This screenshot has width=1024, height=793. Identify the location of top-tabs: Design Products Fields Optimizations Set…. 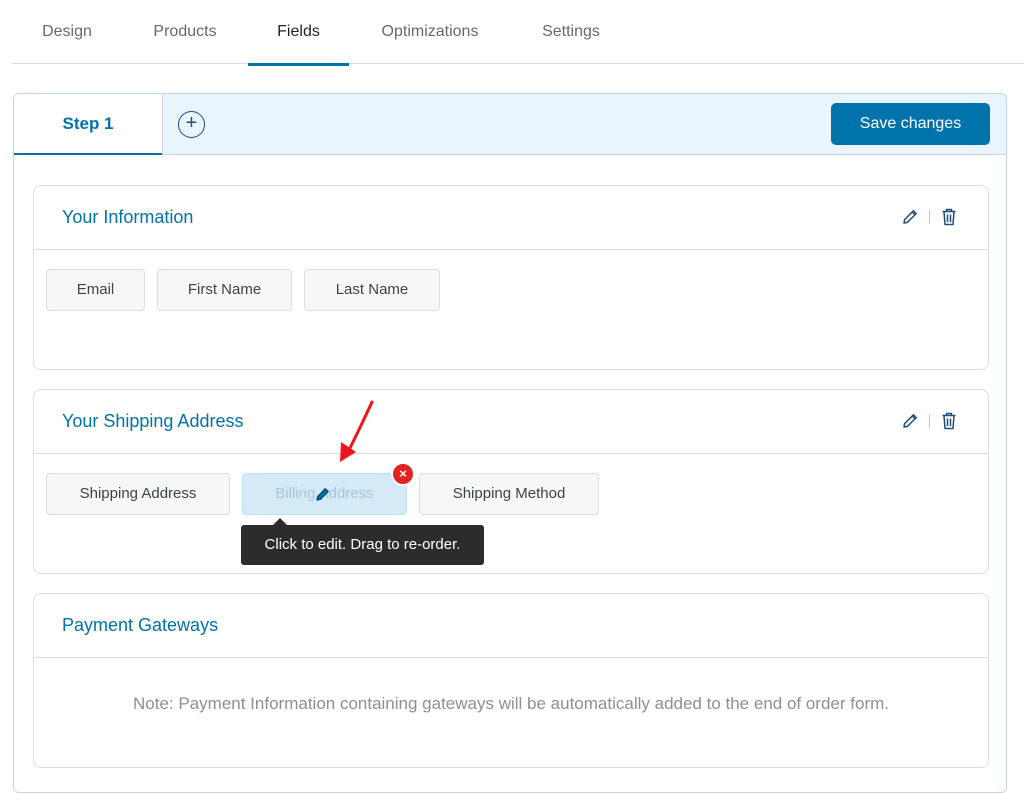
(518, 33).